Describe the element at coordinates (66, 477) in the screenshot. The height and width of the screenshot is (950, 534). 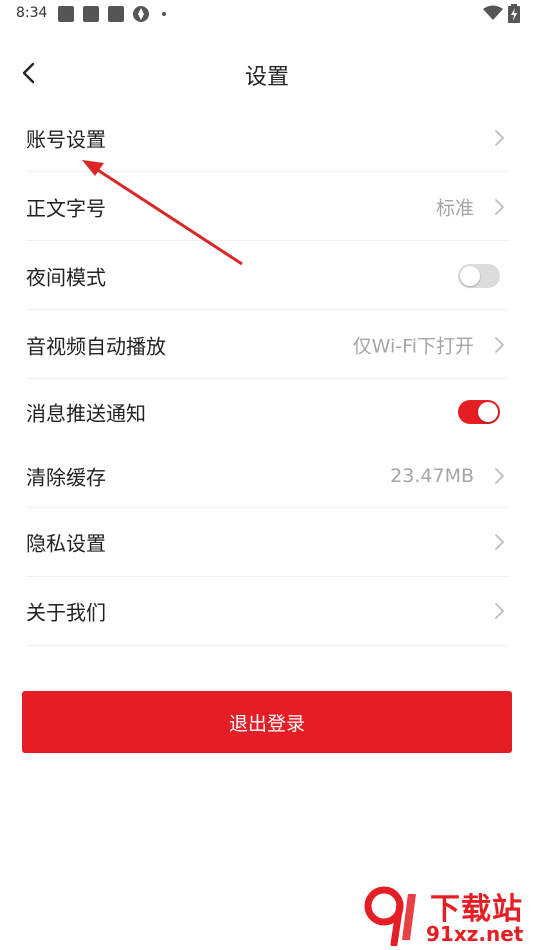
I see `settings-item-label: 清除缓存` at that location.